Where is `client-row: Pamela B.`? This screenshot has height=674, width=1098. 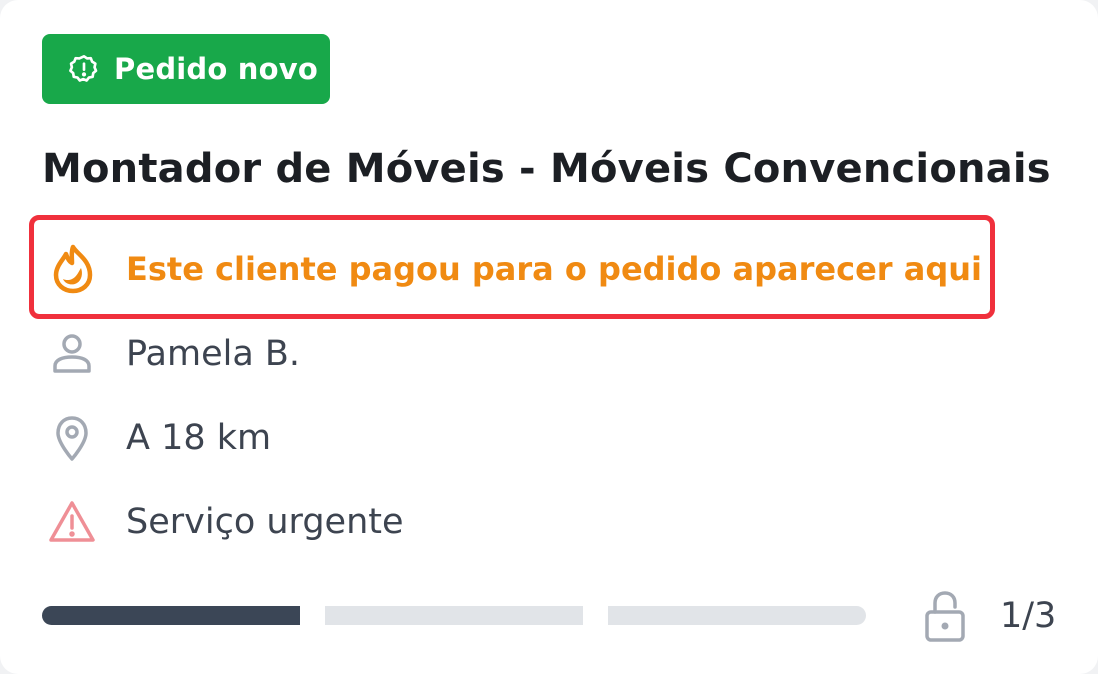 client-row: Pamela B. is located at coordinates (174, 354).